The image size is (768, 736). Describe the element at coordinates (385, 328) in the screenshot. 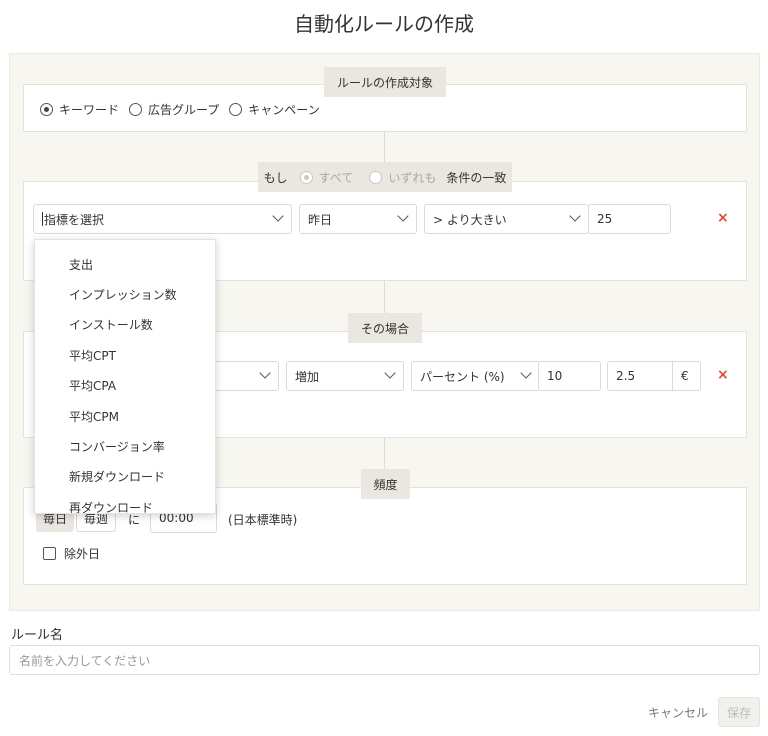

I see `action-section-label: その場合` at that location.